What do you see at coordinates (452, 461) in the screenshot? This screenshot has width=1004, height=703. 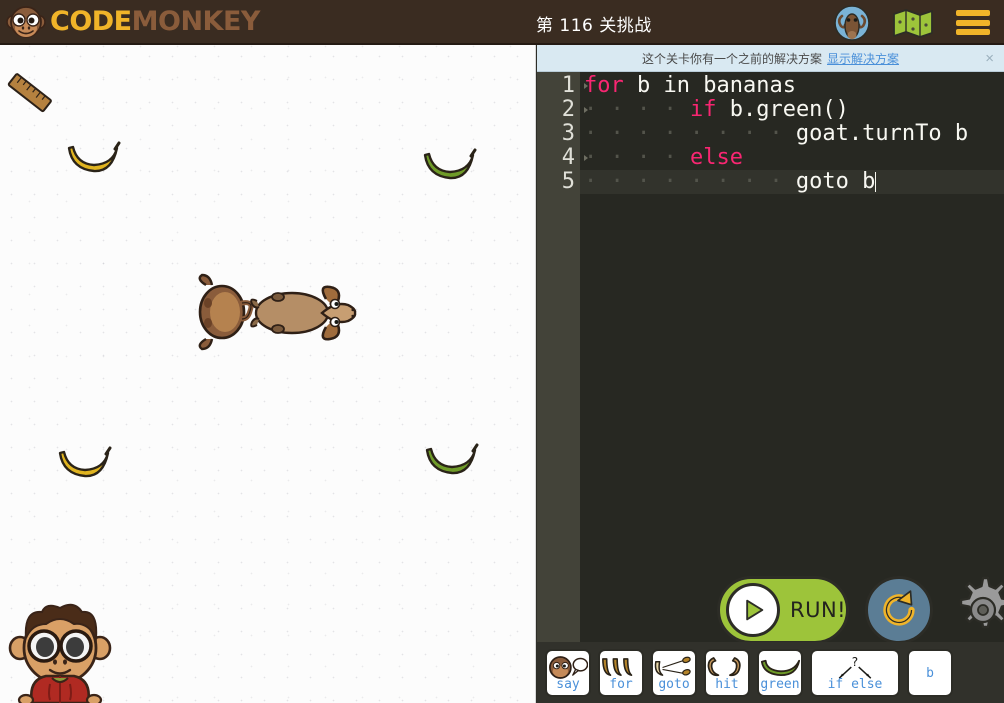 I see `banana-green-bottom-right` at bounding box center [452, 461].